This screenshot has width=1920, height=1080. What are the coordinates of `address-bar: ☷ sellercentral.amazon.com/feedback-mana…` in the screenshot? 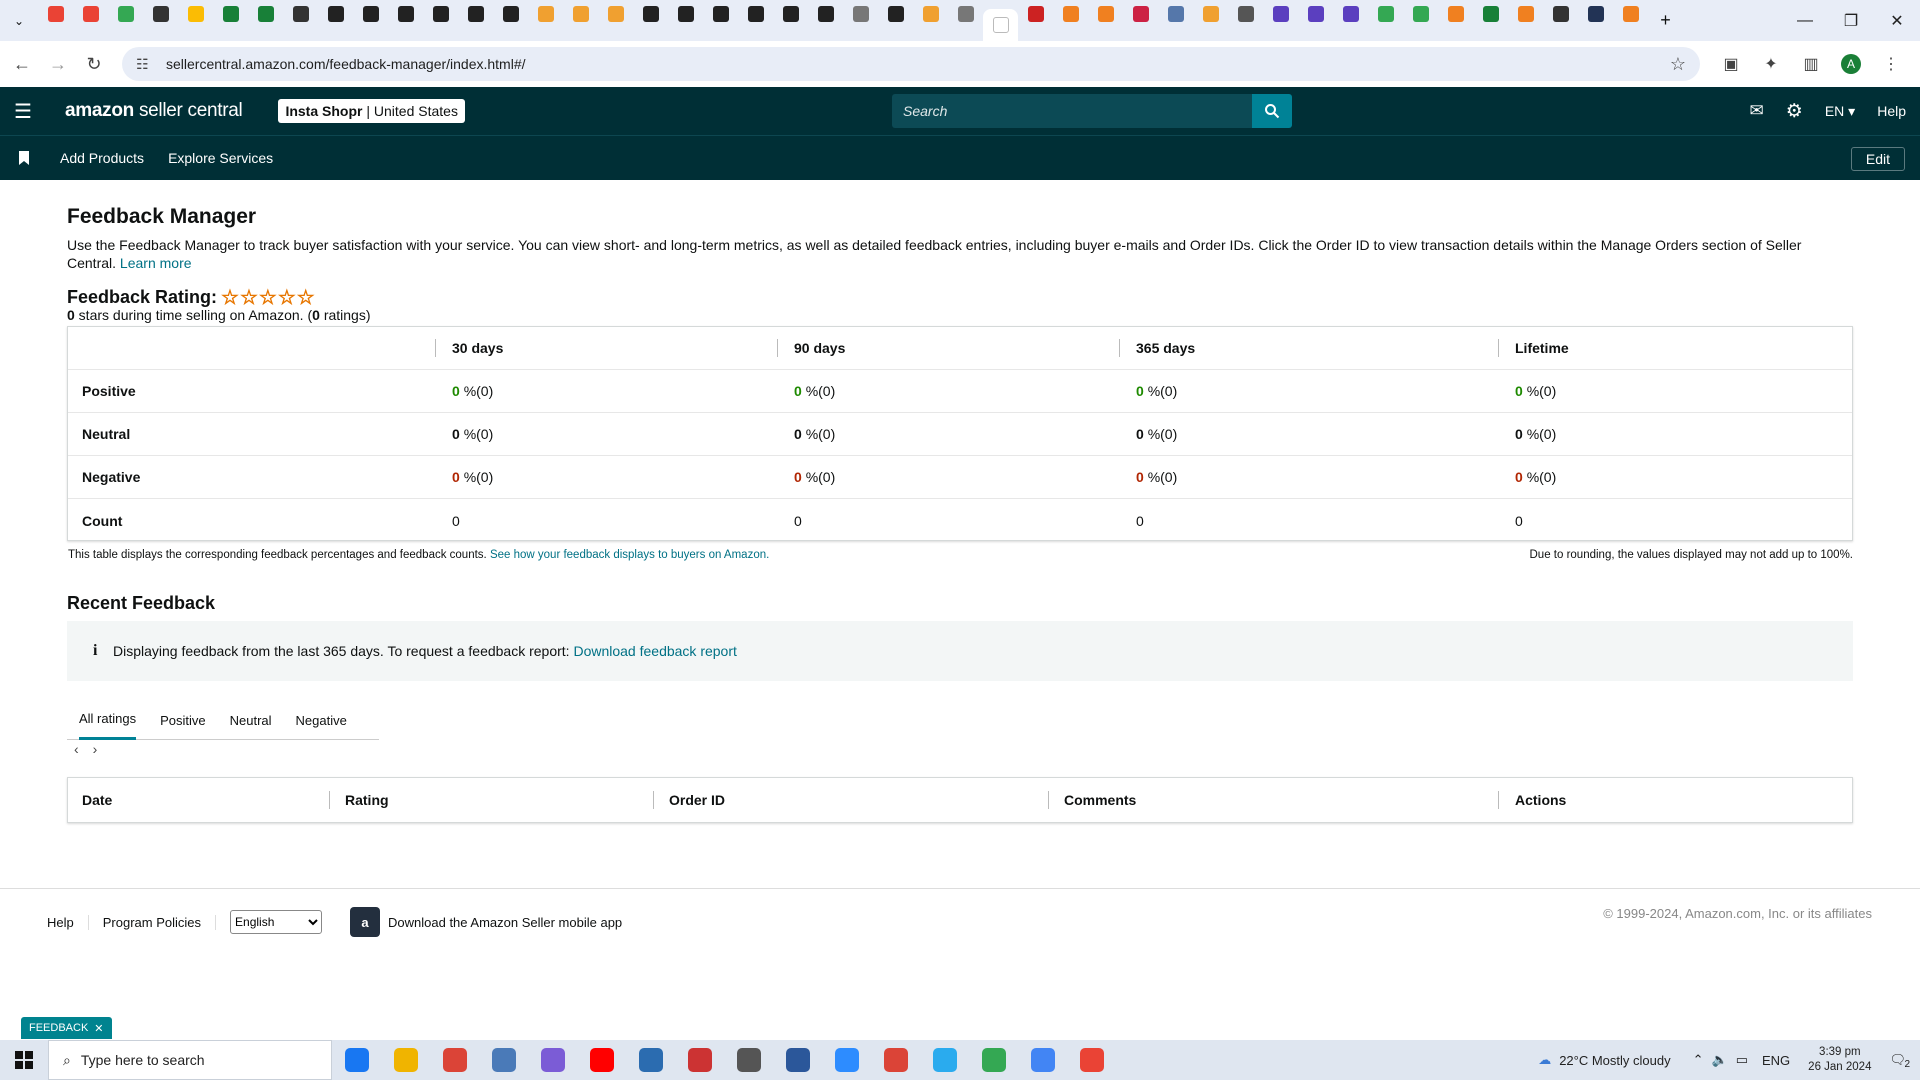 It's located at (911, 64).